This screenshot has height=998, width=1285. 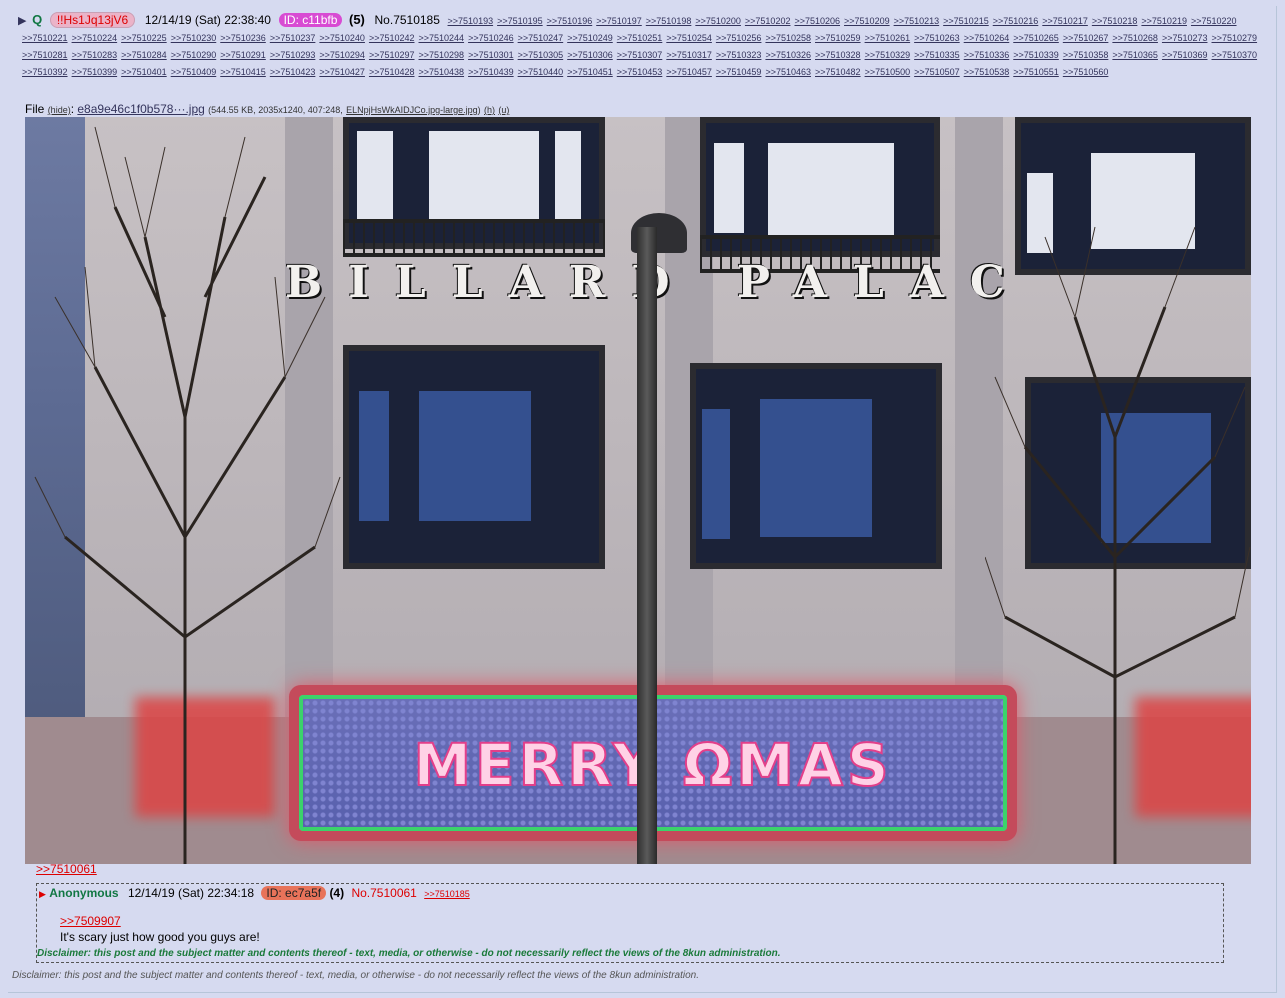 What do you see at coordinates (42, 894) in the screenshot?
I see `reply-menu-arrow-icon: ▶` at bounding box center [42, 894].